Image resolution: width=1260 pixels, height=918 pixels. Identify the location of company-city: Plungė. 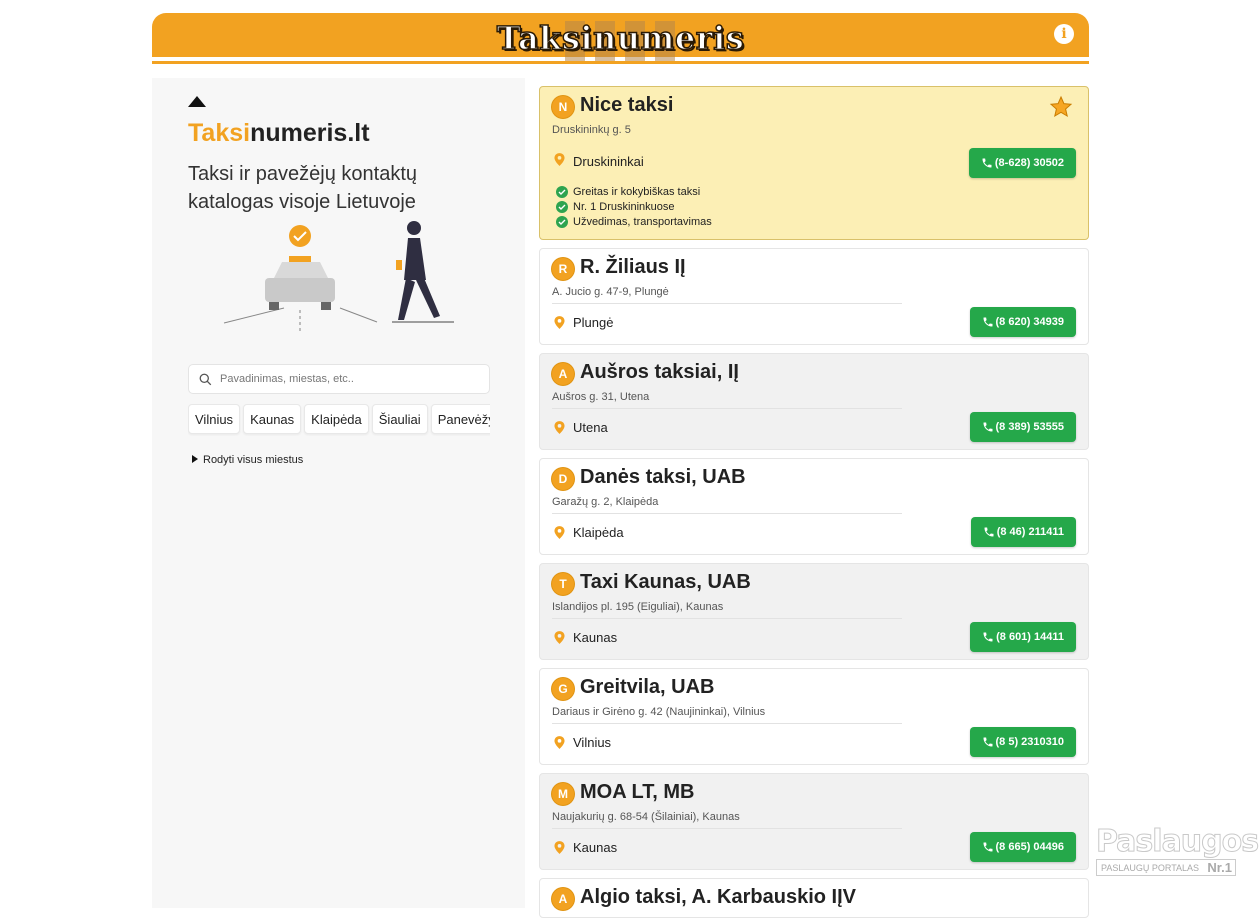
(593, 322).